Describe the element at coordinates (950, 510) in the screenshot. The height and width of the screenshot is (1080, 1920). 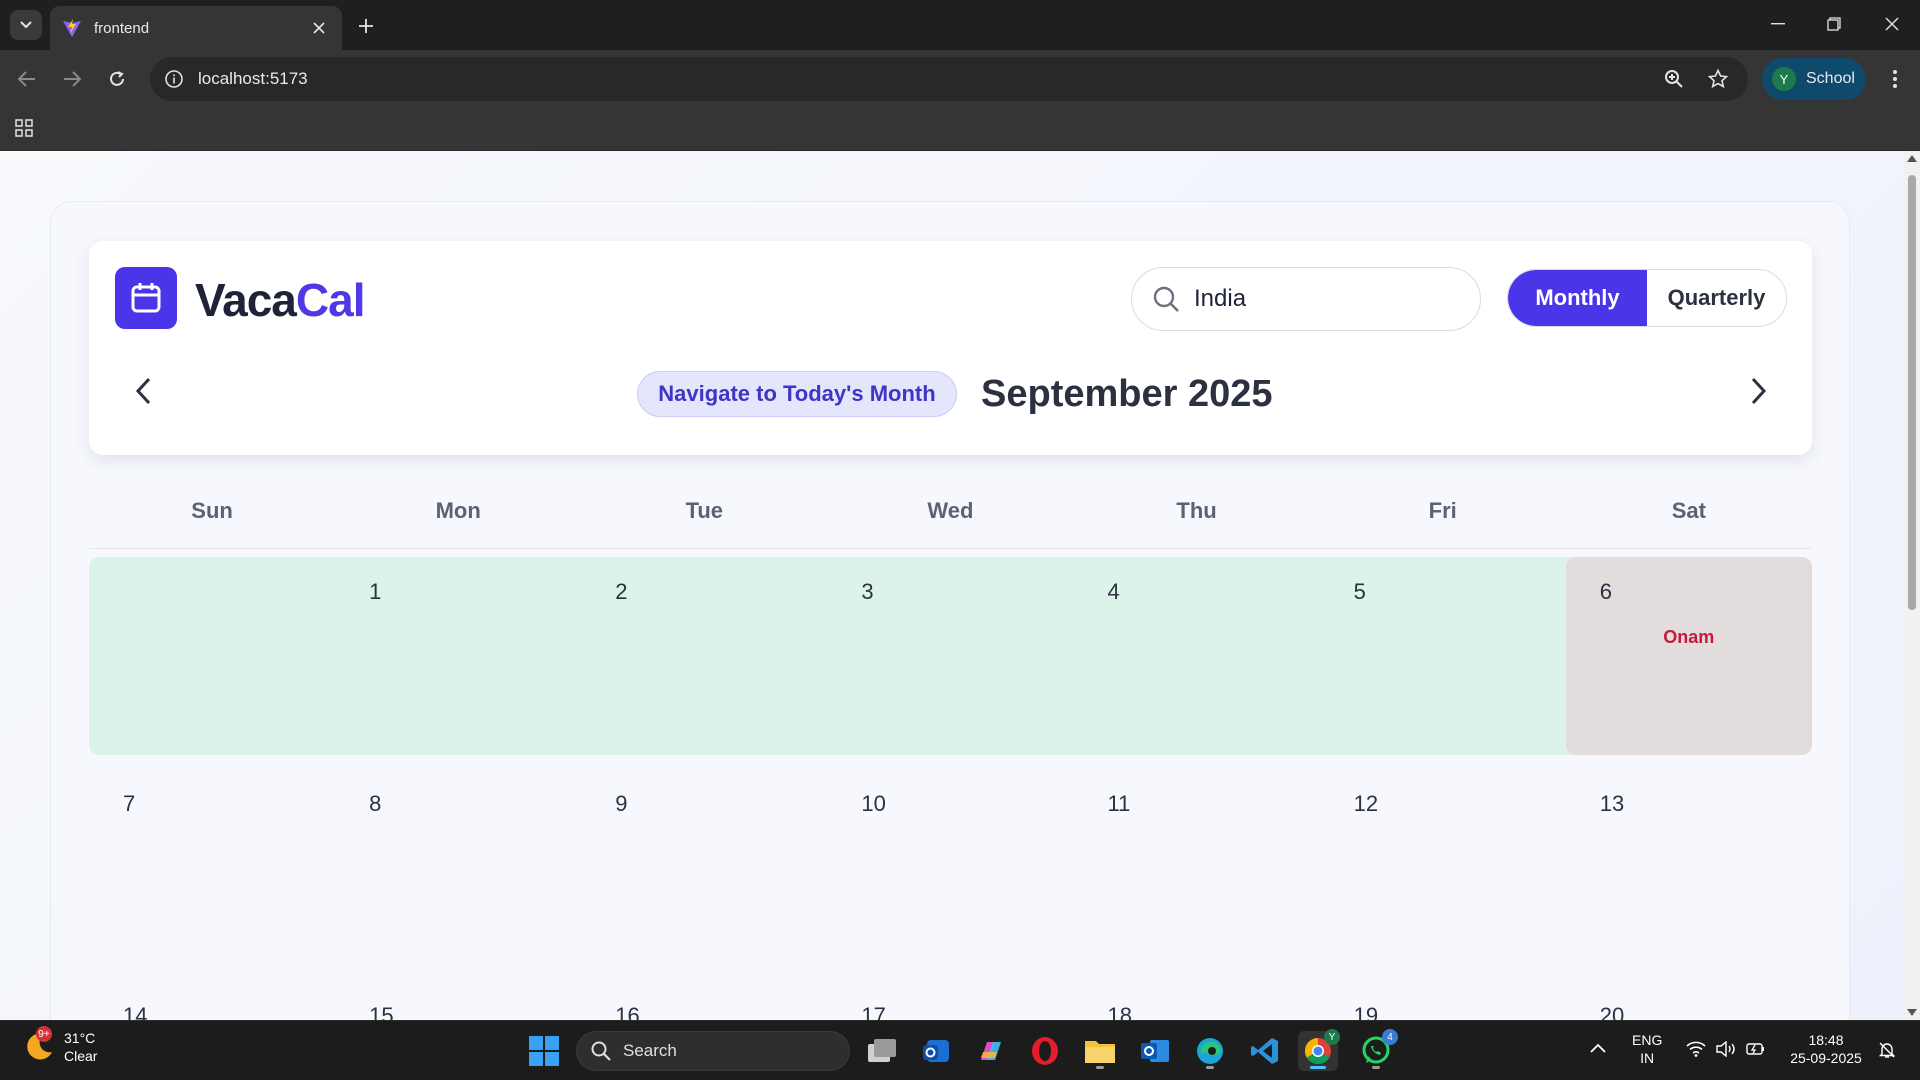
I see `weekday-label: Wed` at that location.